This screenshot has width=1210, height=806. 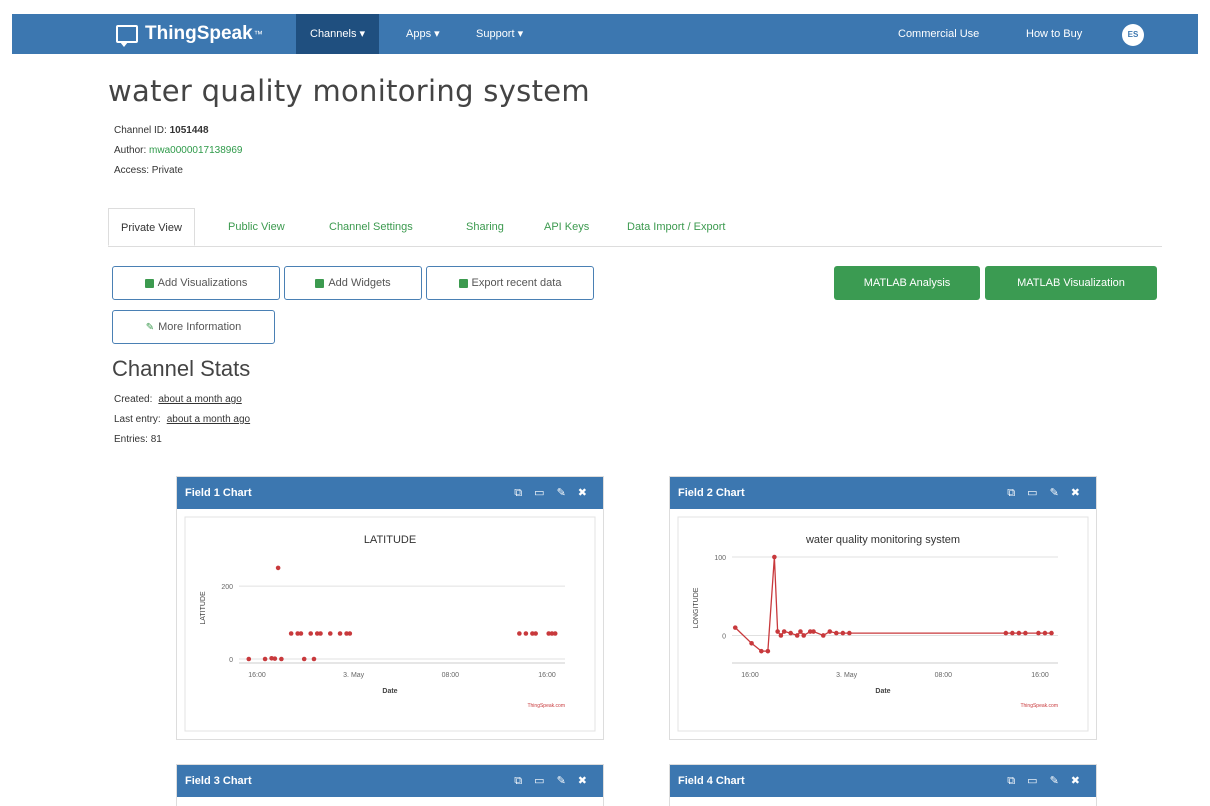 I want to click on y-tick-label: 0, so click(x=231, y=660).